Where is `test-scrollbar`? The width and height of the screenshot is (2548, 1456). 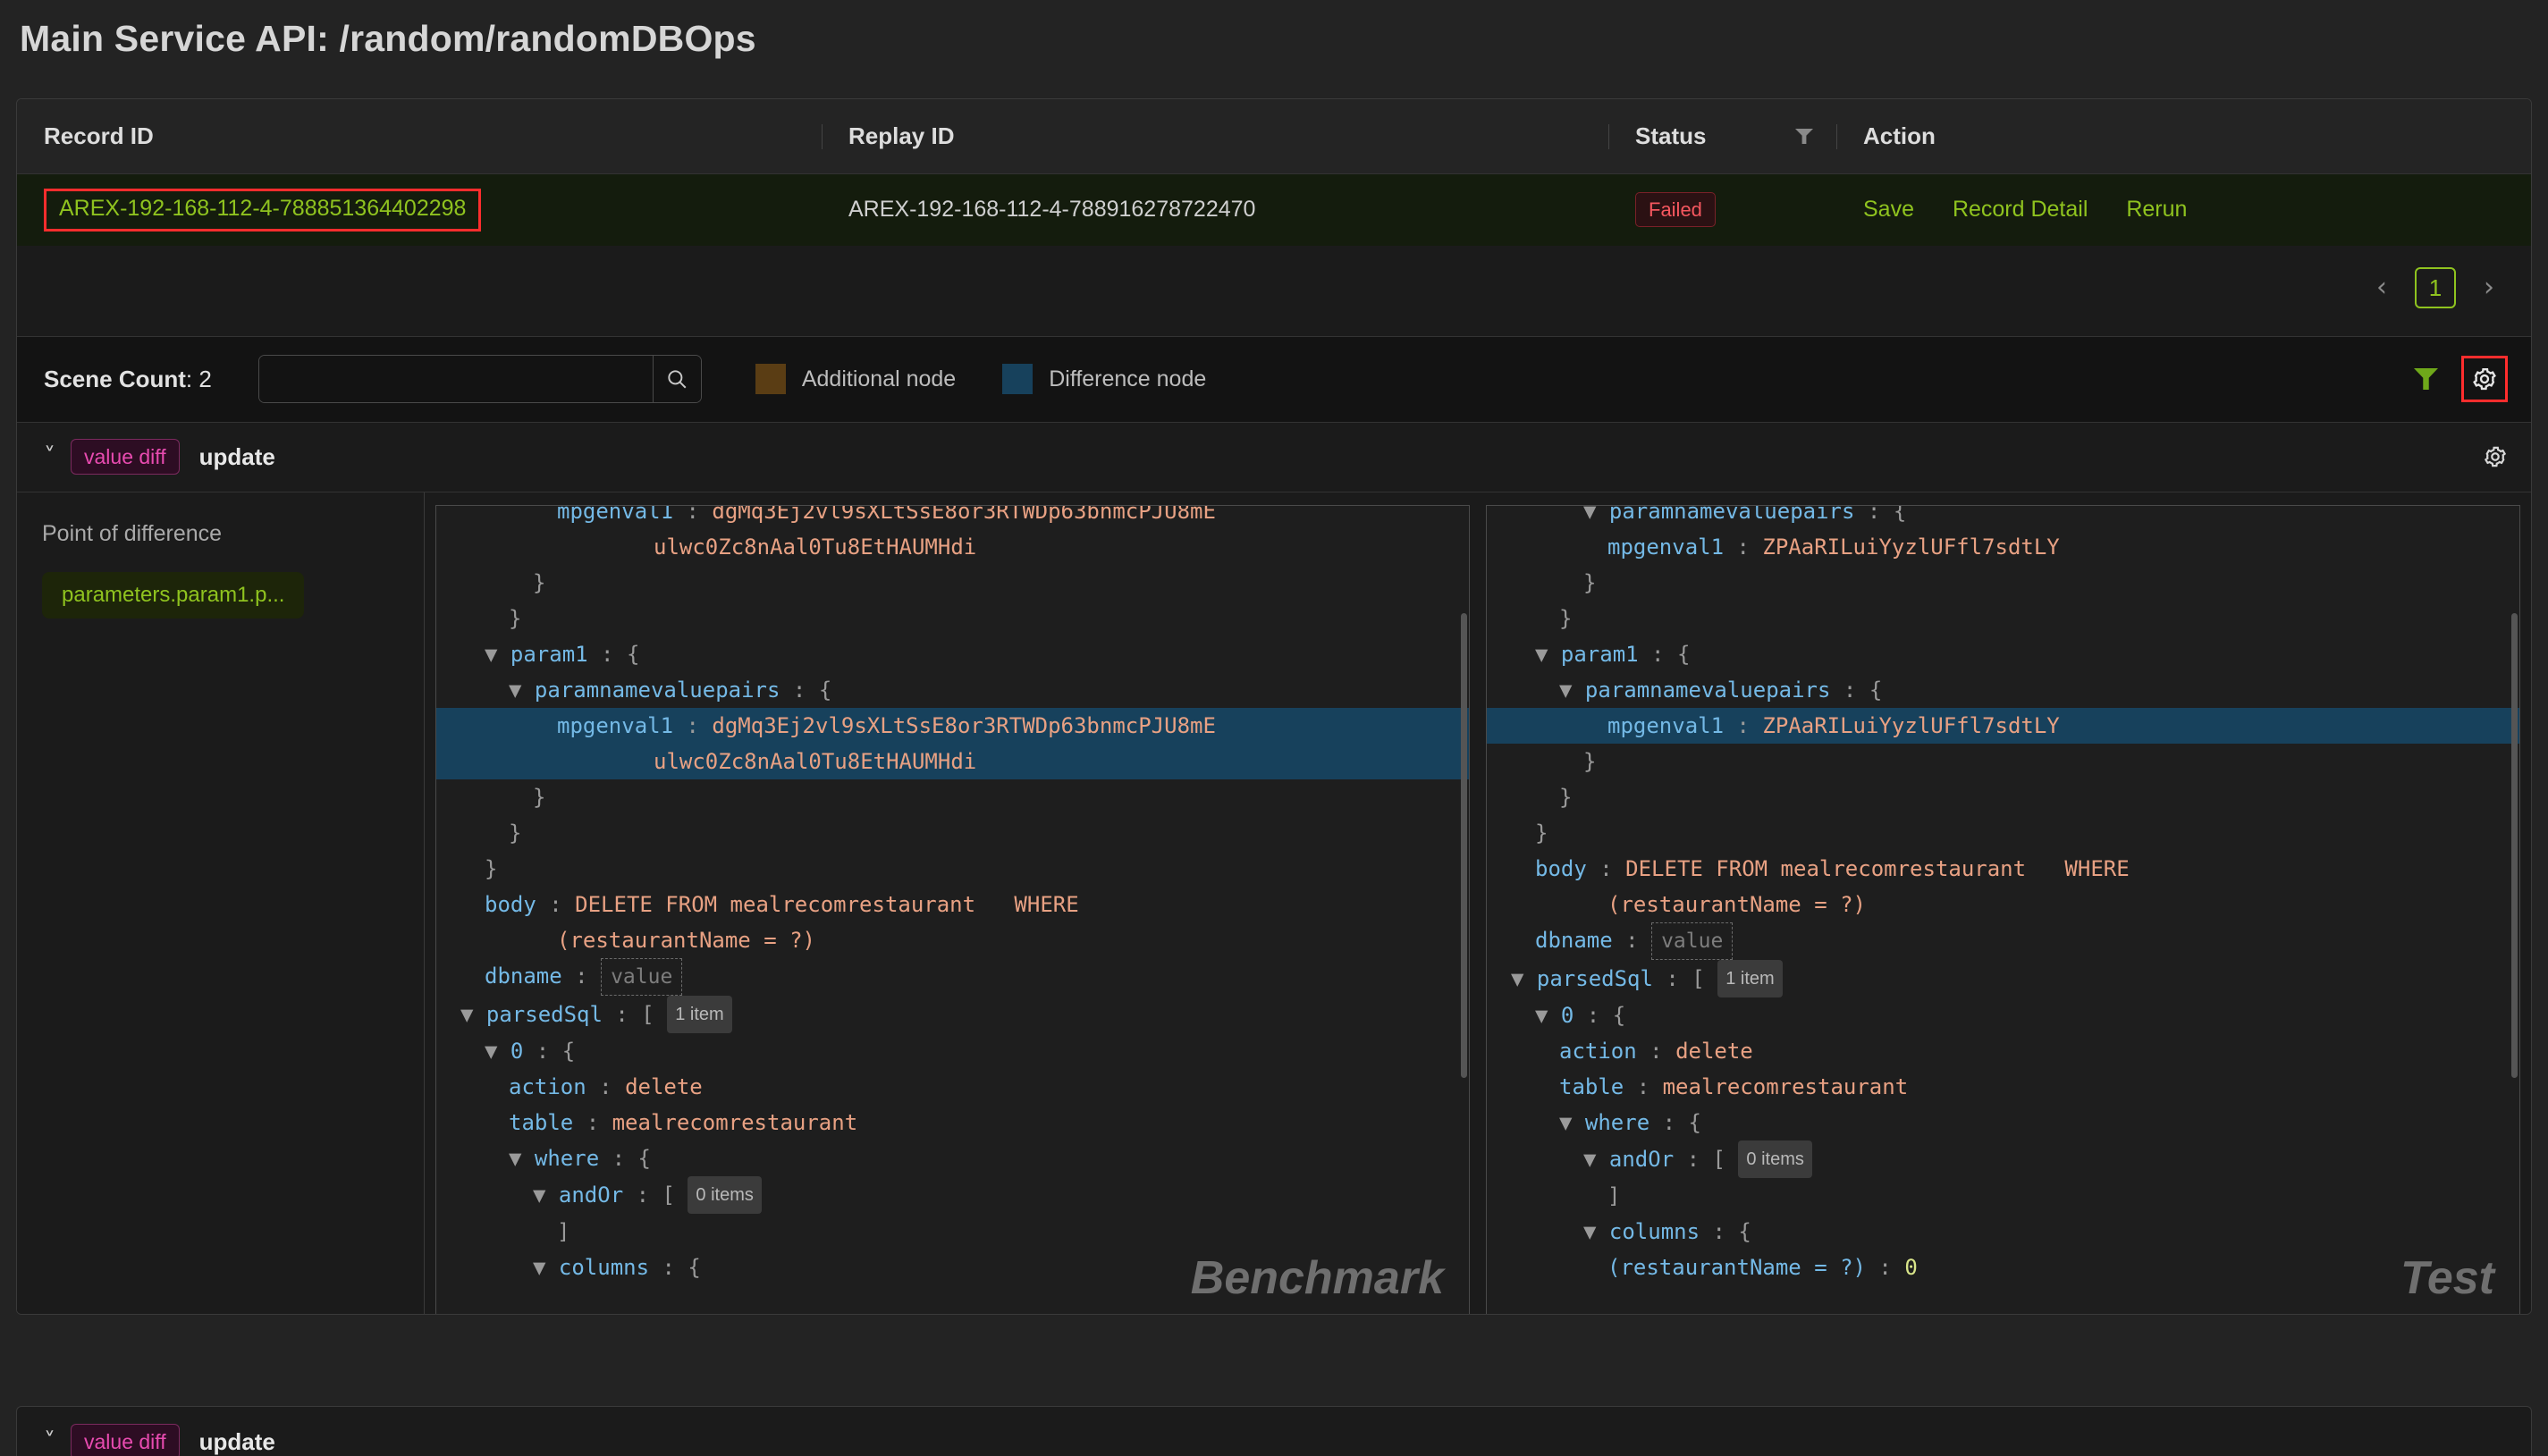
test-scrollbar is located at coordinates (2515, 845).